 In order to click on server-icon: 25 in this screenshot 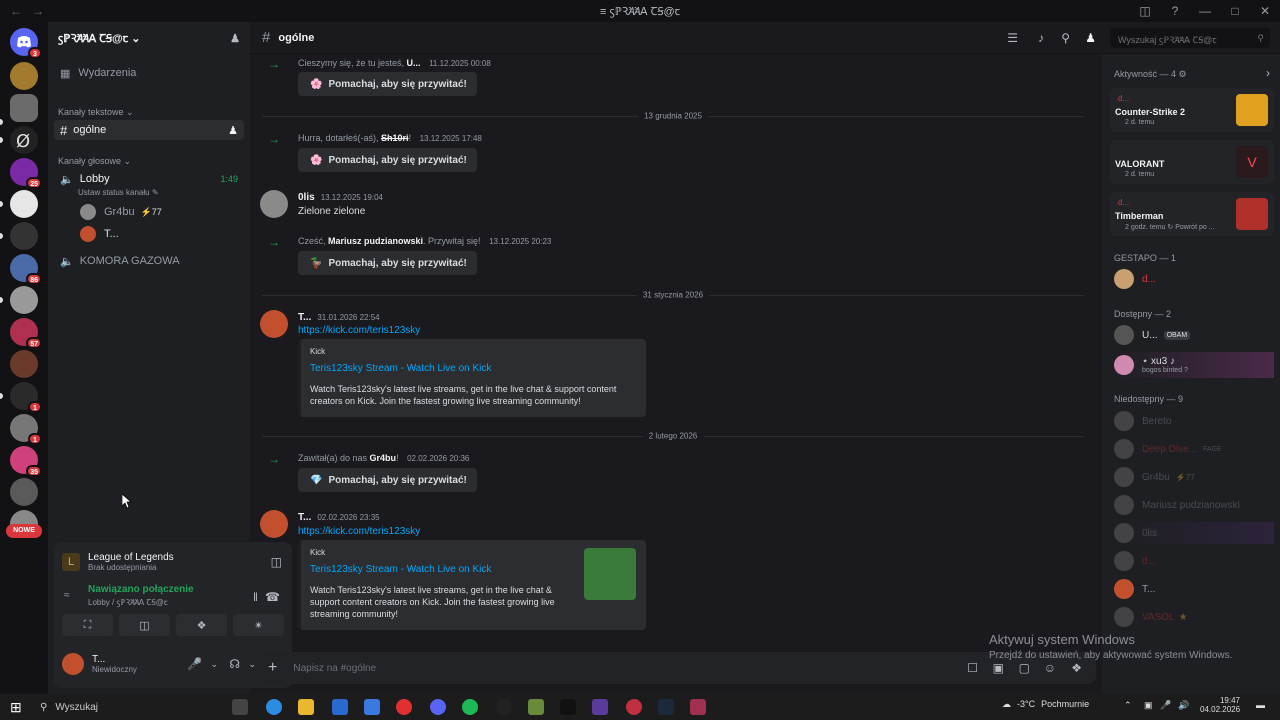, I will do `click(26, 173)`.